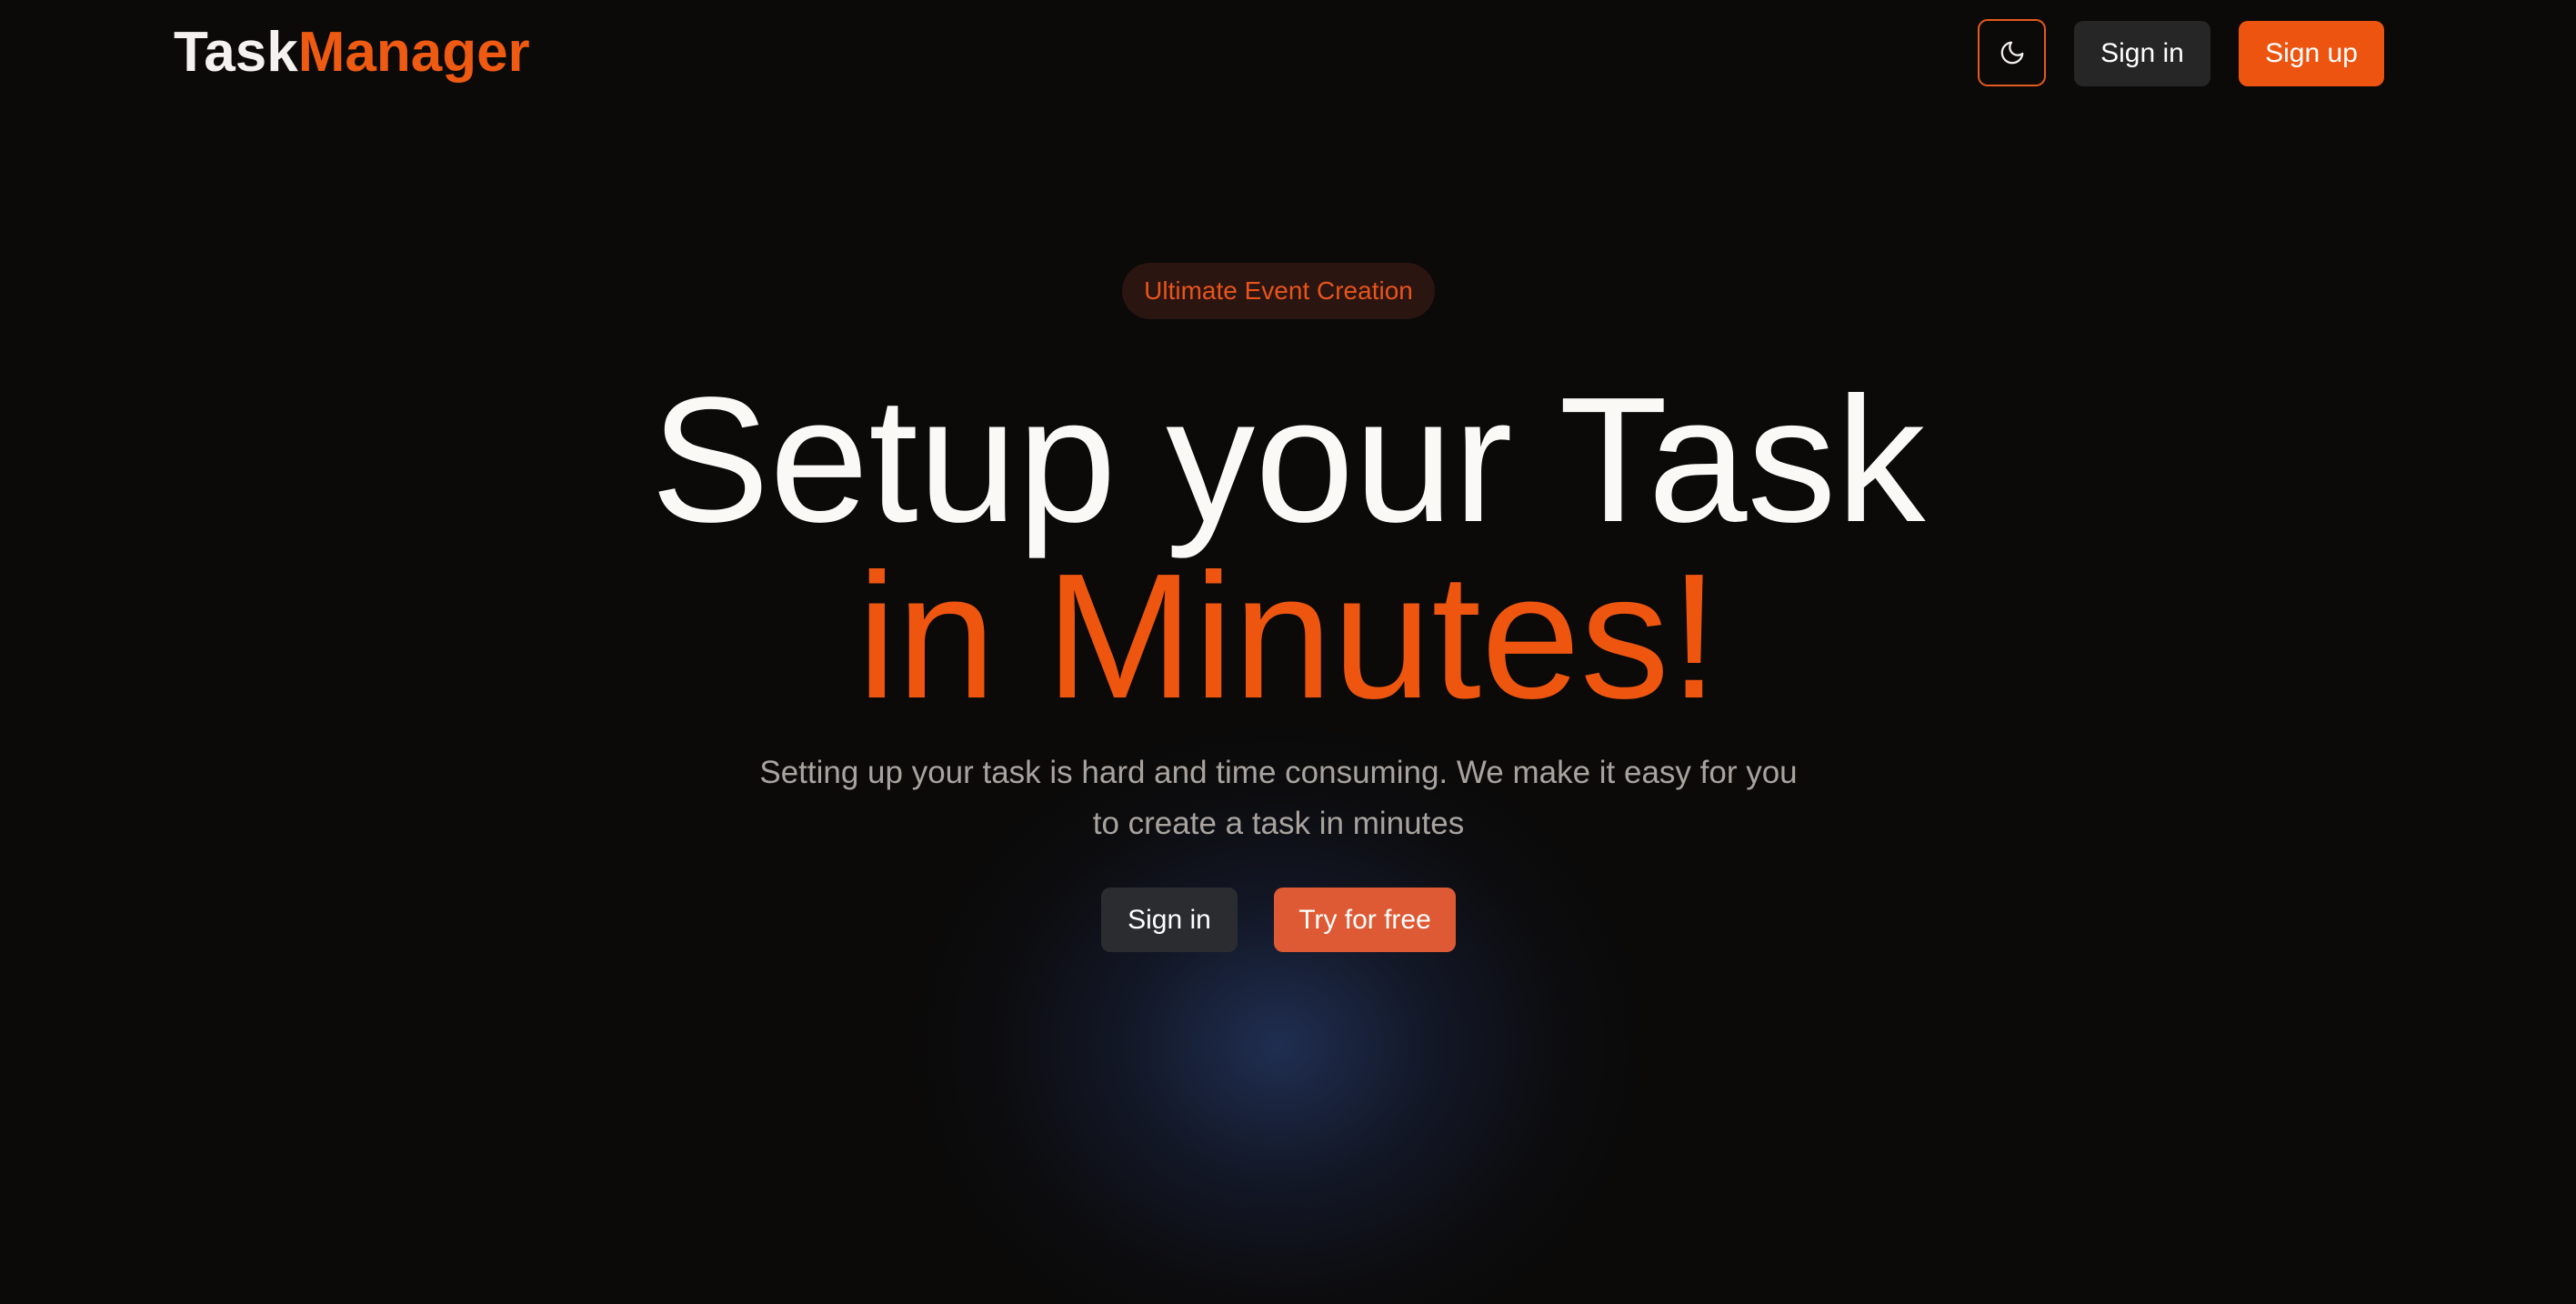 Image resolution: width=2576 pixels, height=1304 pixels. What do you see at coordinates (1169, 920) in the screenshot?
I see `hero-sign-in-button: Sign in` at bounding box center [1169, 920].